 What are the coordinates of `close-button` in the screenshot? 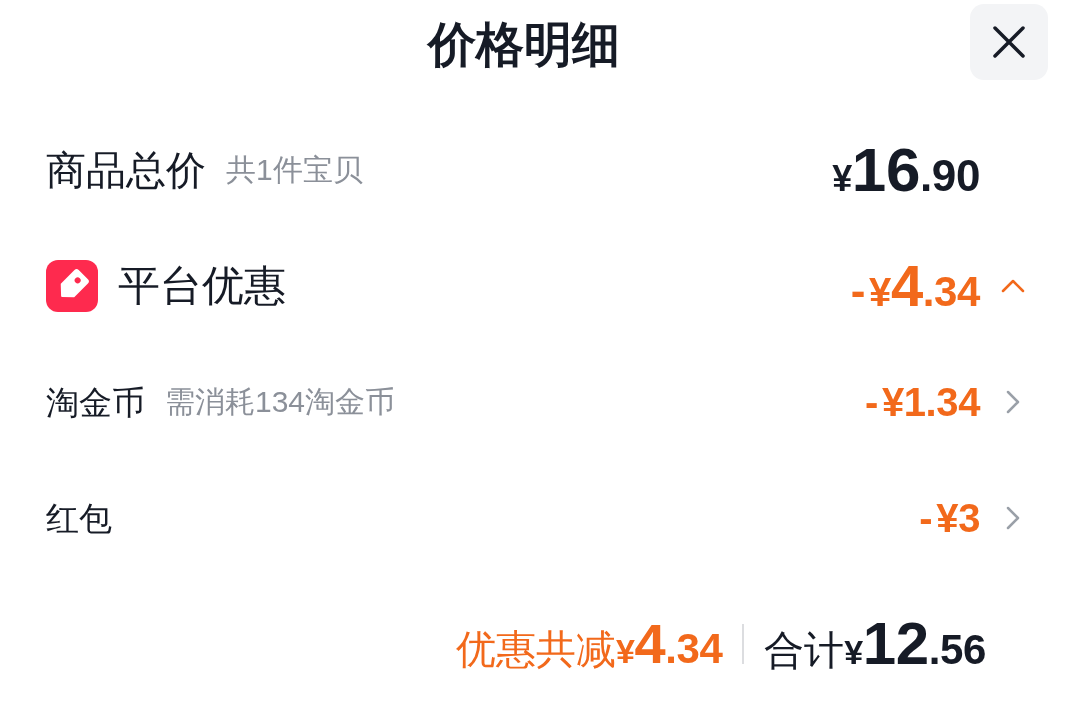 It's located at (1009, 42).